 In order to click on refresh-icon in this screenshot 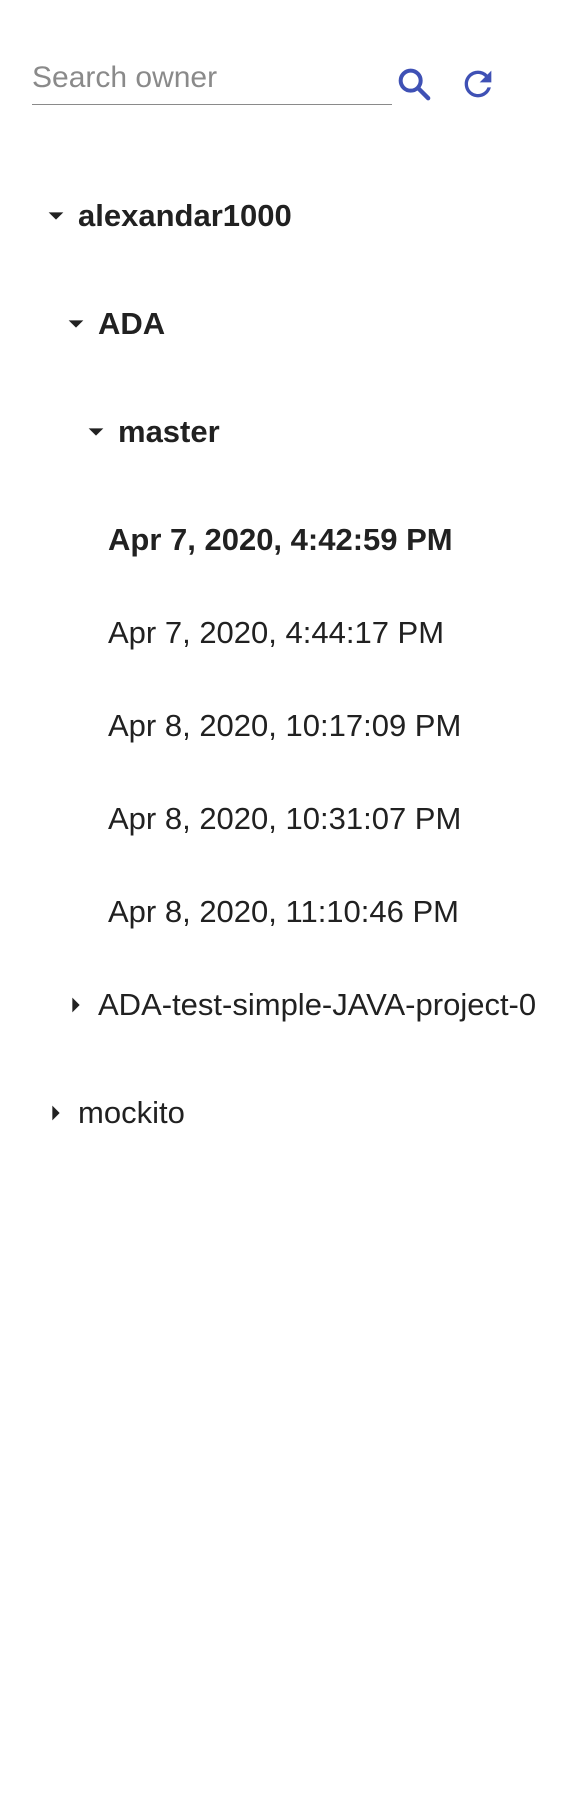, I will do `click(478, 84)`.